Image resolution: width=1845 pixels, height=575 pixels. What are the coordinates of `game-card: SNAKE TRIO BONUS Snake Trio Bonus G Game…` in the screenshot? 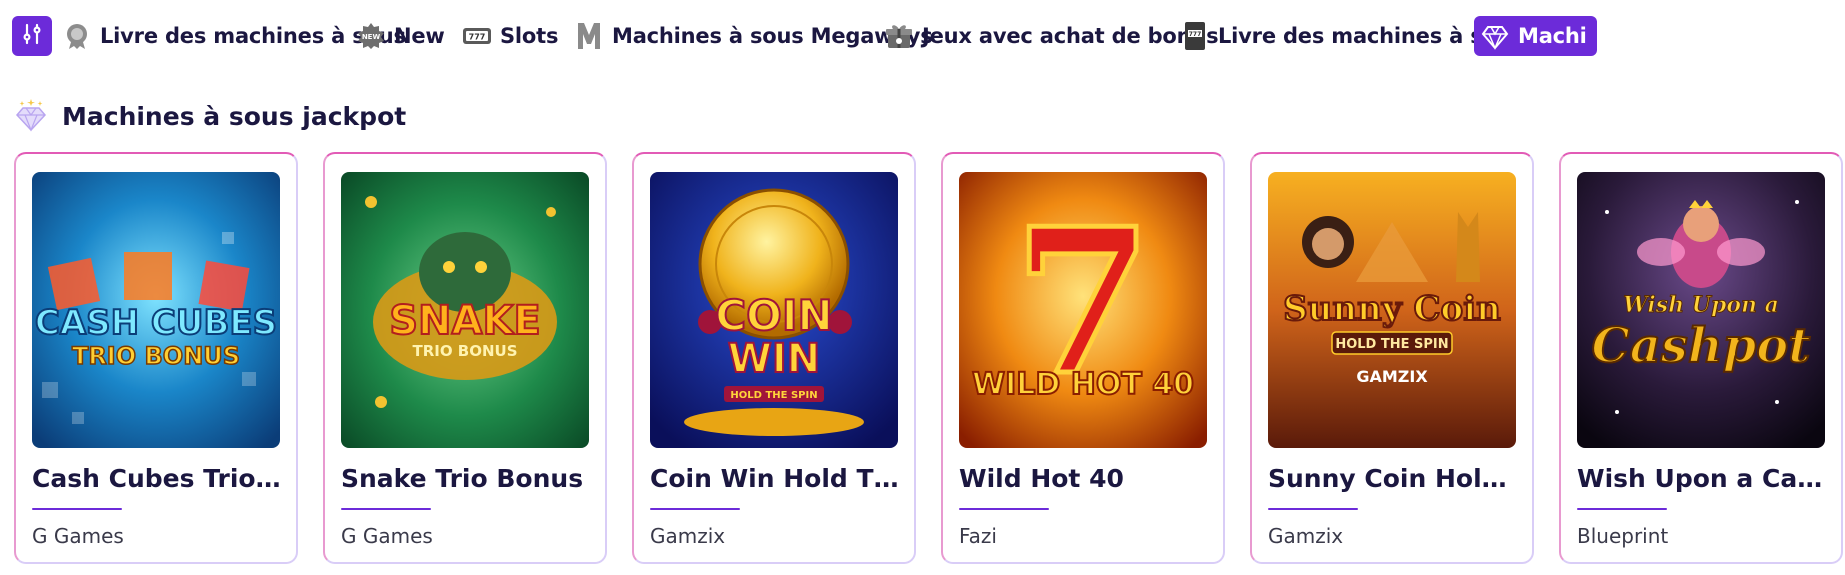 It's located at (465, 358).